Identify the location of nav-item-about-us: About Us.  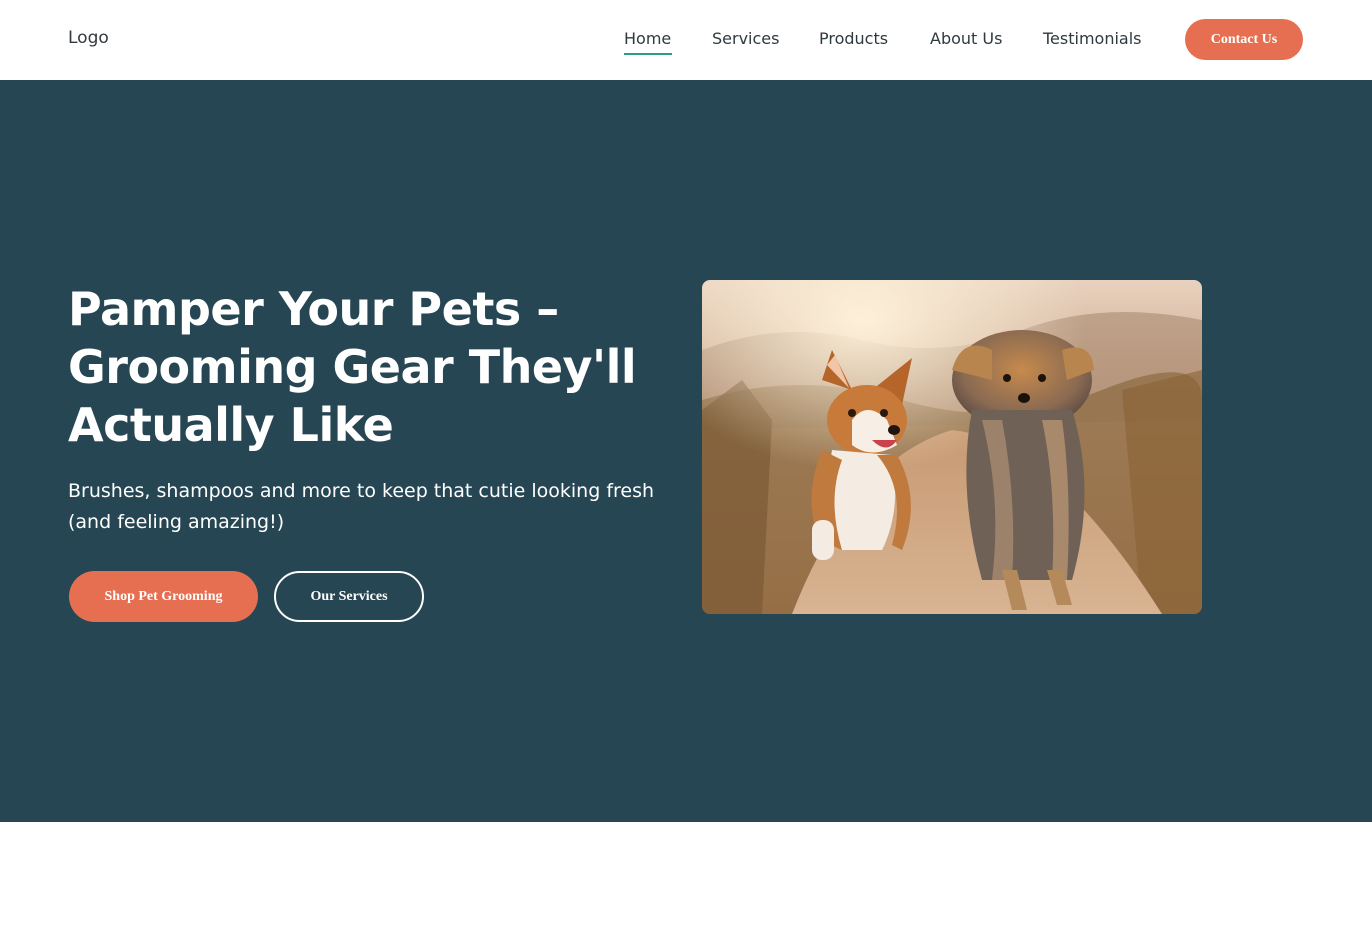
(966, 38).